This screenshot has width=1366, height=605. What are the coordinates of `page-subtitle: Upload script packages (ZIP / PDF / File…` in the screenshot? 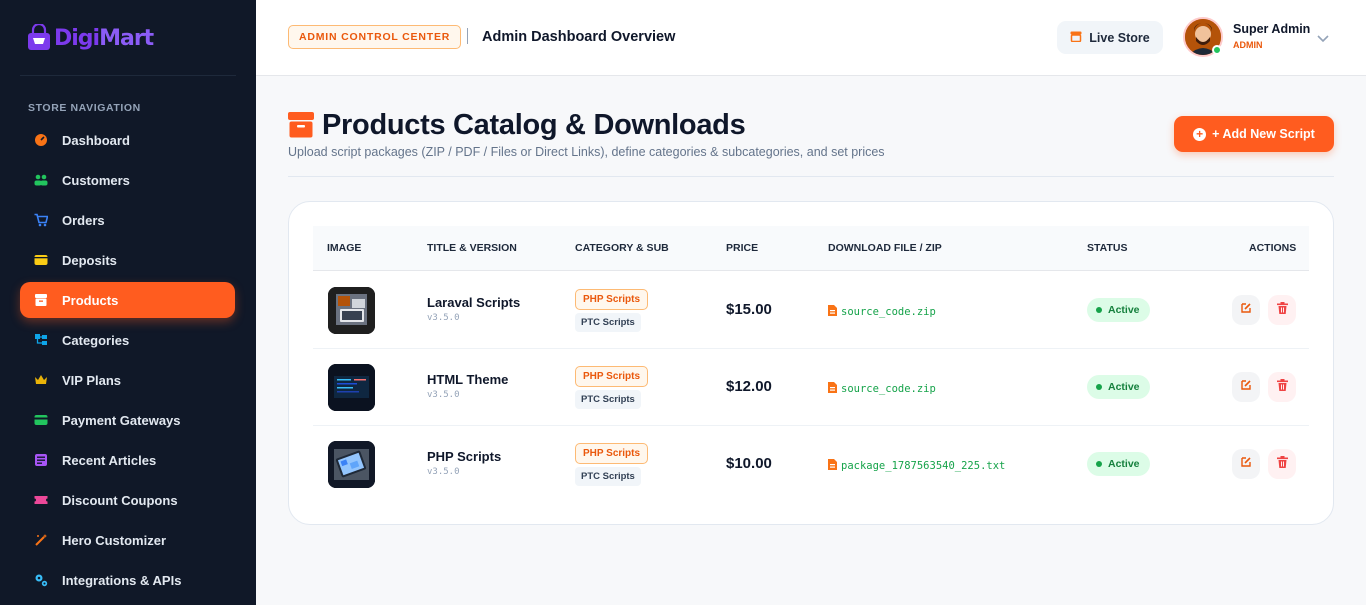 It's located at (586, 152).